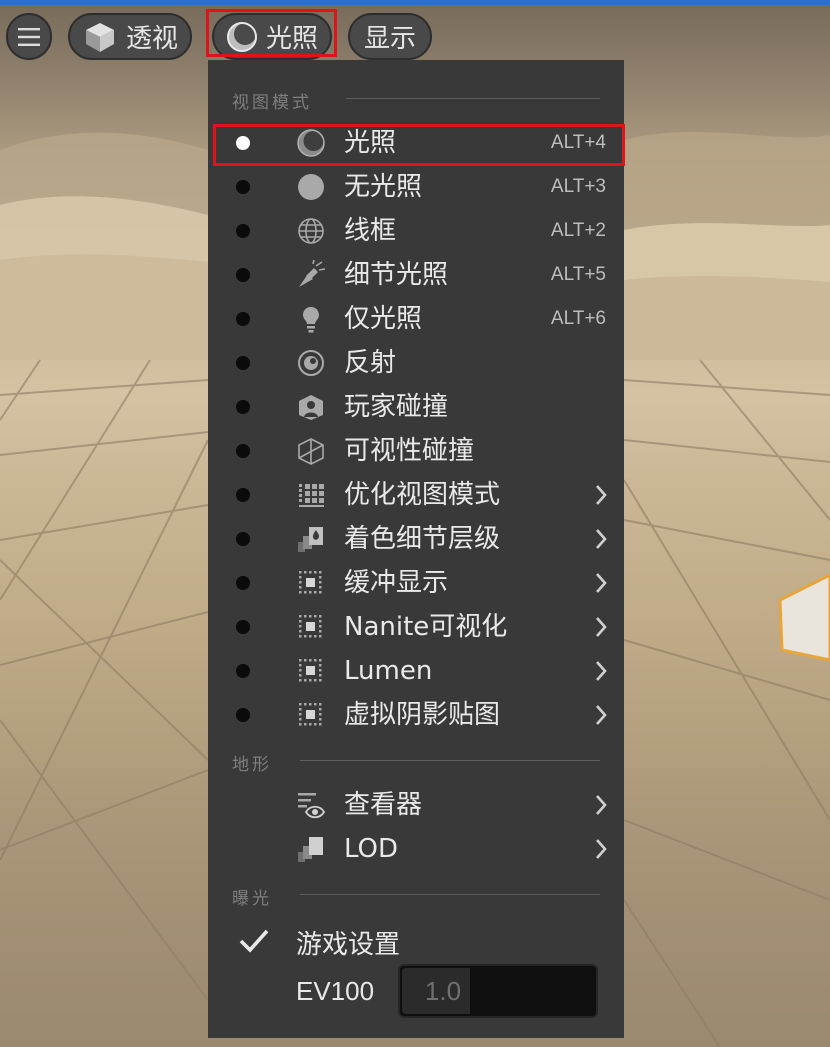 The width and height of the screenshot is (830, 1047). I want to click on view-mode-item-label: 细节光照, so click(396, 275).